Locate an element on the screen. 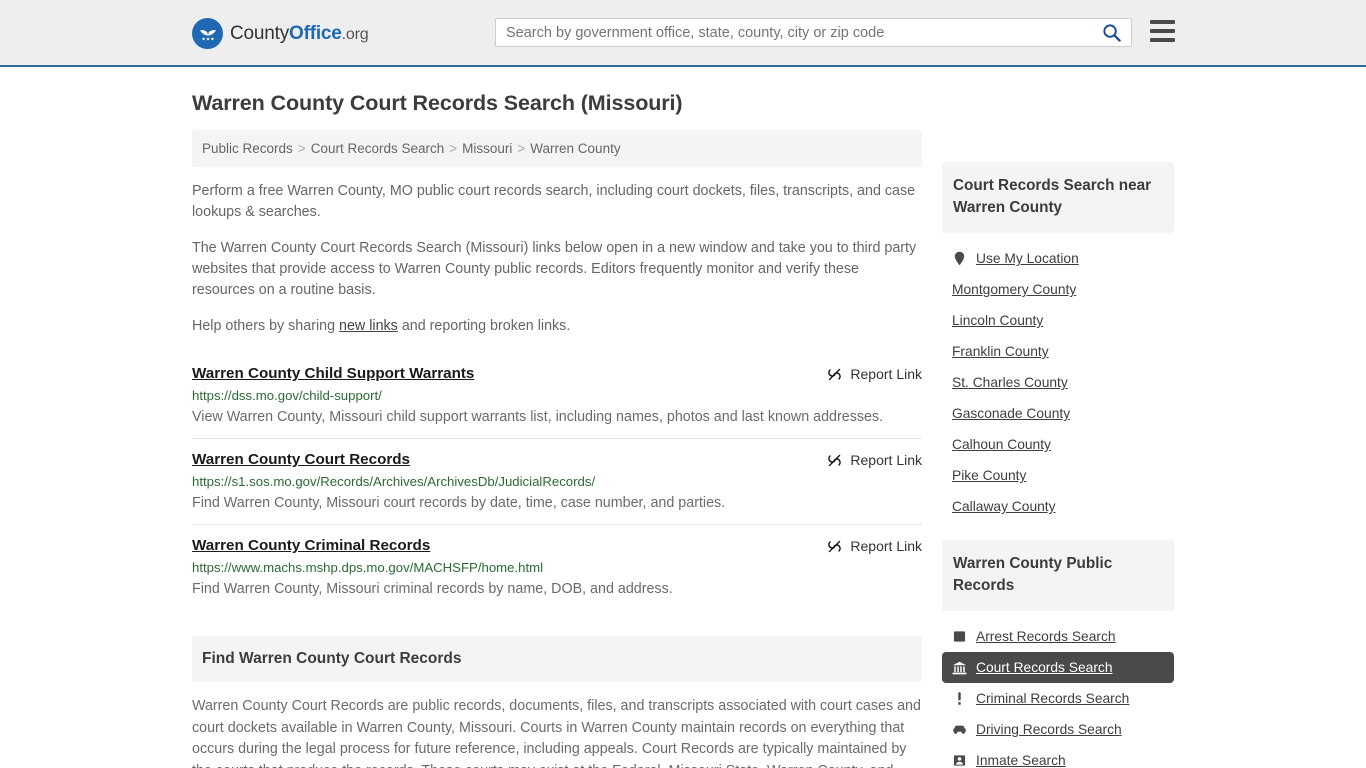 The image size is (1366, 768). site-logo: CountyOffice.org is located at coordinates (280, 33).